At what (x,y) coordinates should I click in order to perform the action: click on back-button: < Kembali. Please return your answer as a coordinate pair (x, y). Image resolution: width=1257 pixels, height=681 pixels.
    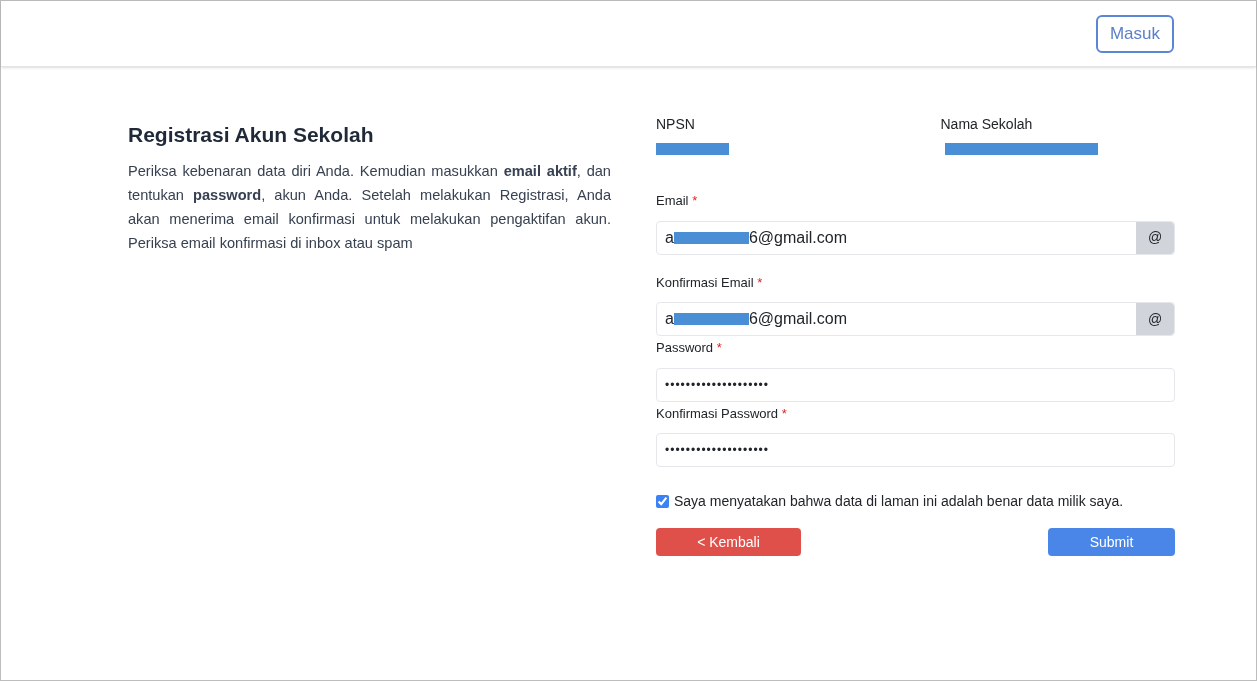
    Looking at the image, I should click on (728, 542).